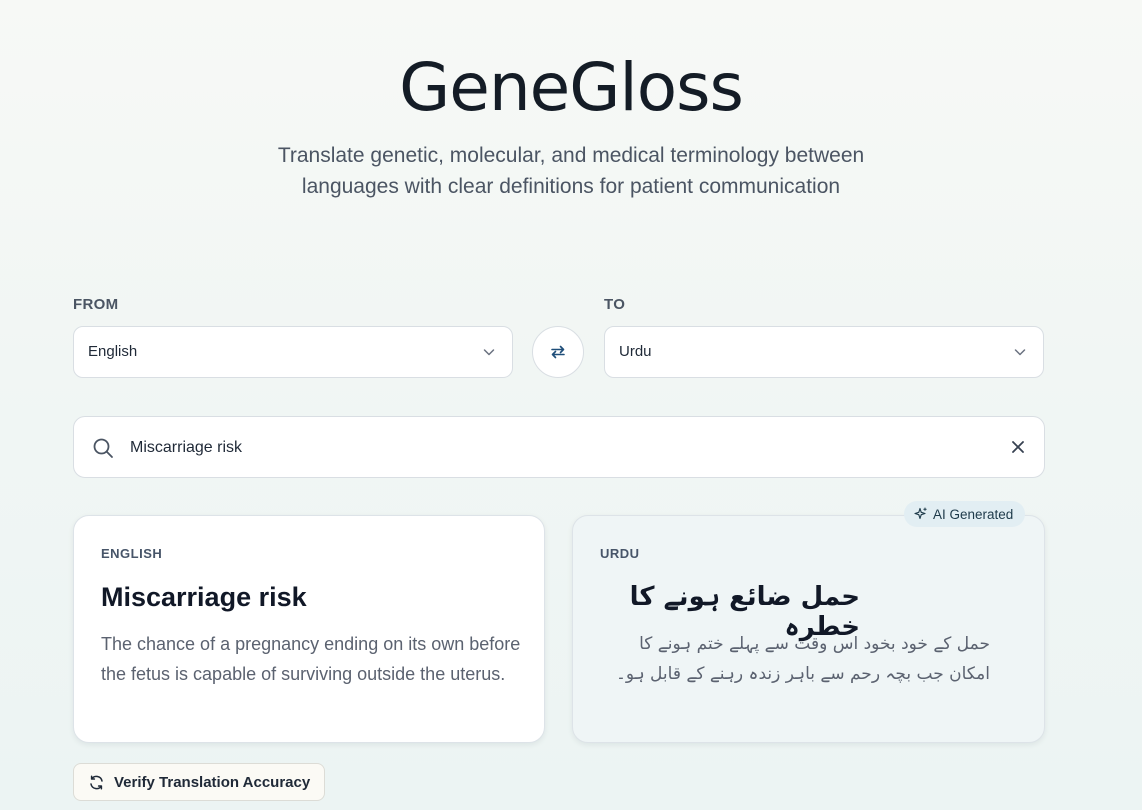 This screenshot has height=810, width=1142. What do you see at coordinates (132, 553) in the screenshot?
I see `source-language-label: ENGLISH` at bounding box center [132, 553].